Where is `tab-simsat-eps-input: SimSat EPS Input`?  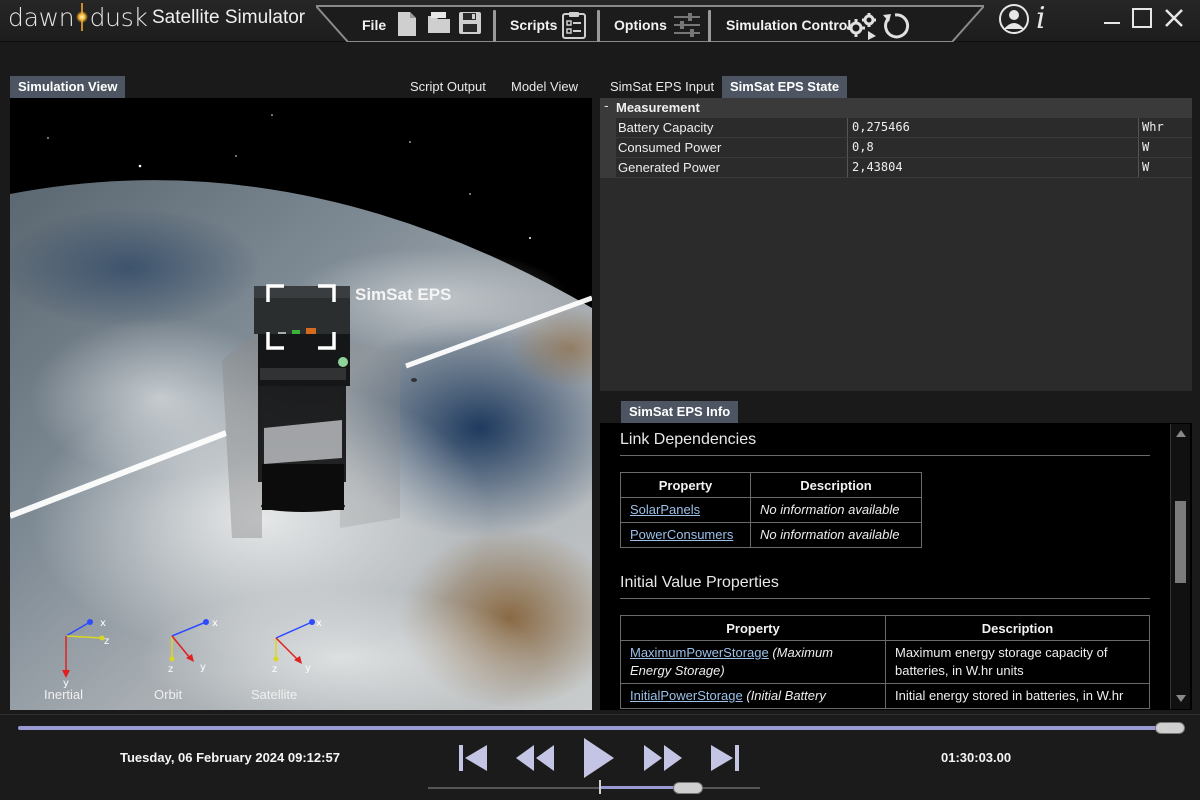 tab-simsat-eps-input: SimSat EPS Input is located at coordinates (662, 87).